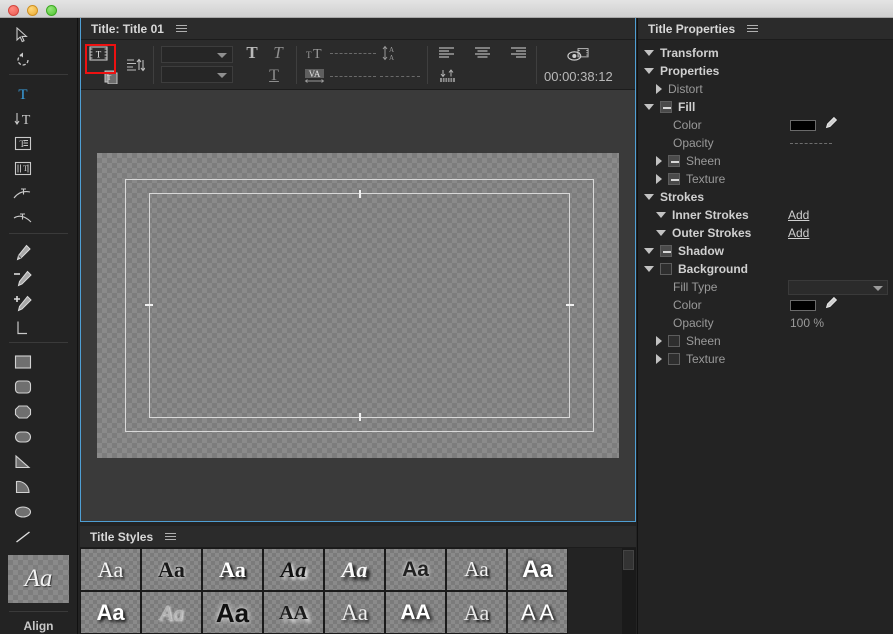  Describe the element at coordinates (674, 359) in the screenshot. I see `checkbox-bg-texture` at that location.